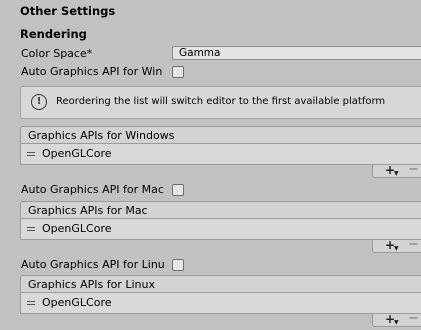 The height and width of the screenshot is (330, 421). I want to click on color-space-dropdown: Gamma, so click(296, 53).